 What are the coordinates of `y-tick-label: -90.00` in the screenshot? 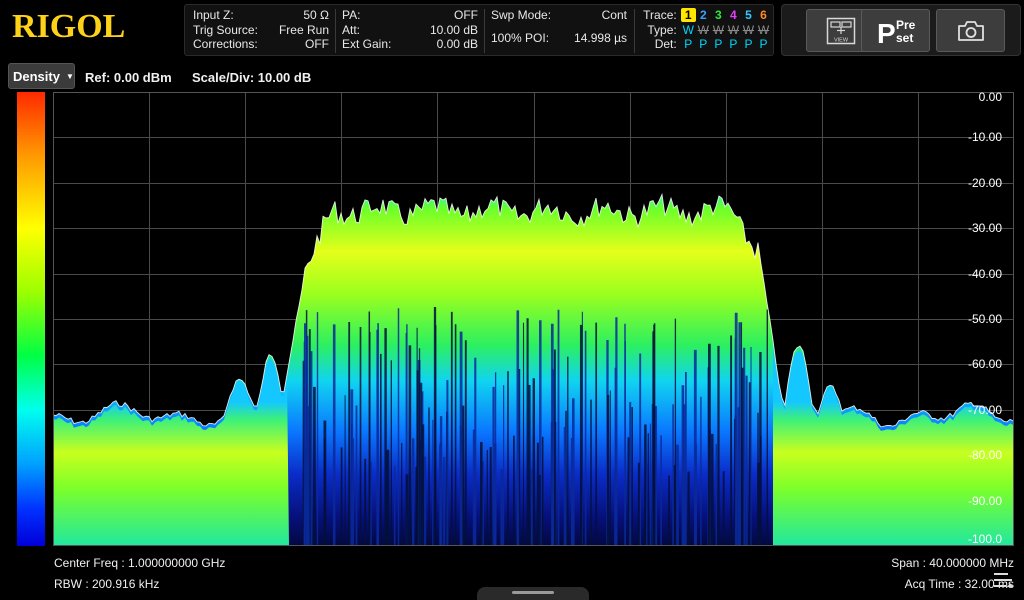 It's located at (984, 501).